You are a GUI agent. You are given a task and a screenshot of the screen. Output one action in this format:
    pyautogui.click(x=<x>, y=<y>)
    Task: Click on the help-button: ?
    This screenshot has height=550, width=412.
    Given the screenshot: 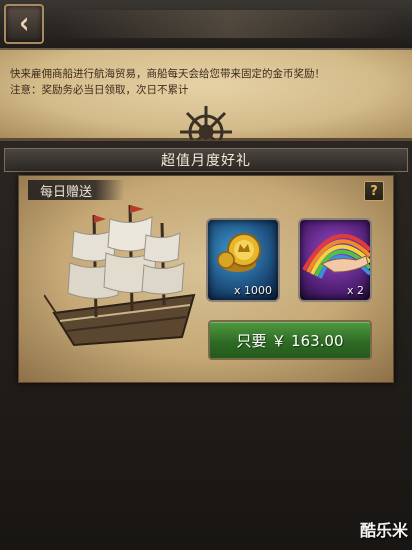 What is the action you would take?
    pyautogui.click(x=374, y=191)
    